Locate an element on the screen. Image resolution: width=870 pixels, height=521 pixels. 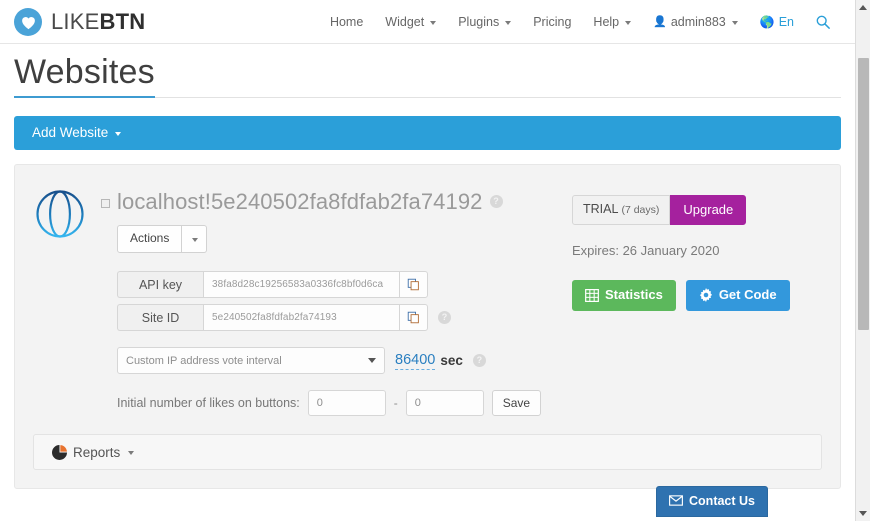
search-button is located at coordinates (823, 22).